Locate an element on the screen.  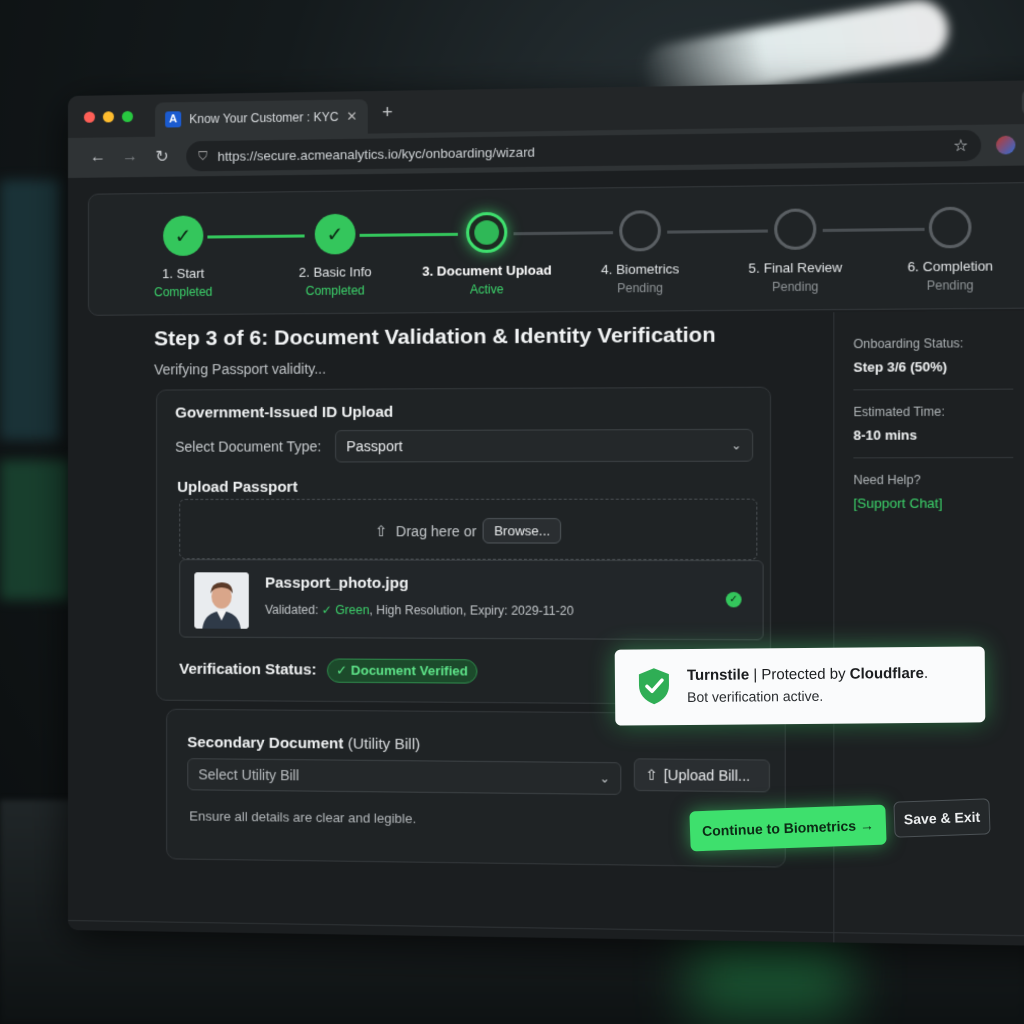
step-final-review: 5. Final Review Pending is located at coordinates (796, 251).